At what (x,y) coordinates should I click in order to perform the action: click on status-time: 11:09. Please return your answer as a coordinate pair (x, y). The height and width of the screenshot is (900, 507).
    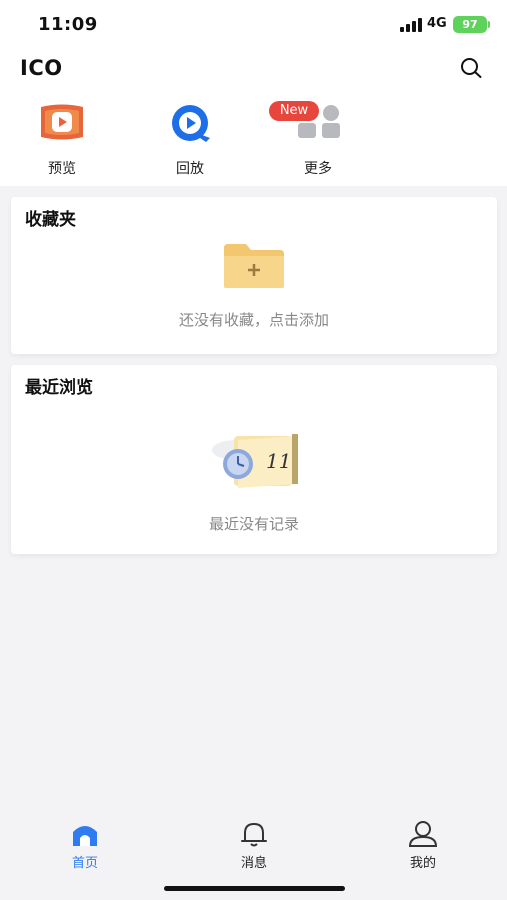
    Looking at the image, I should click on (68, 24).